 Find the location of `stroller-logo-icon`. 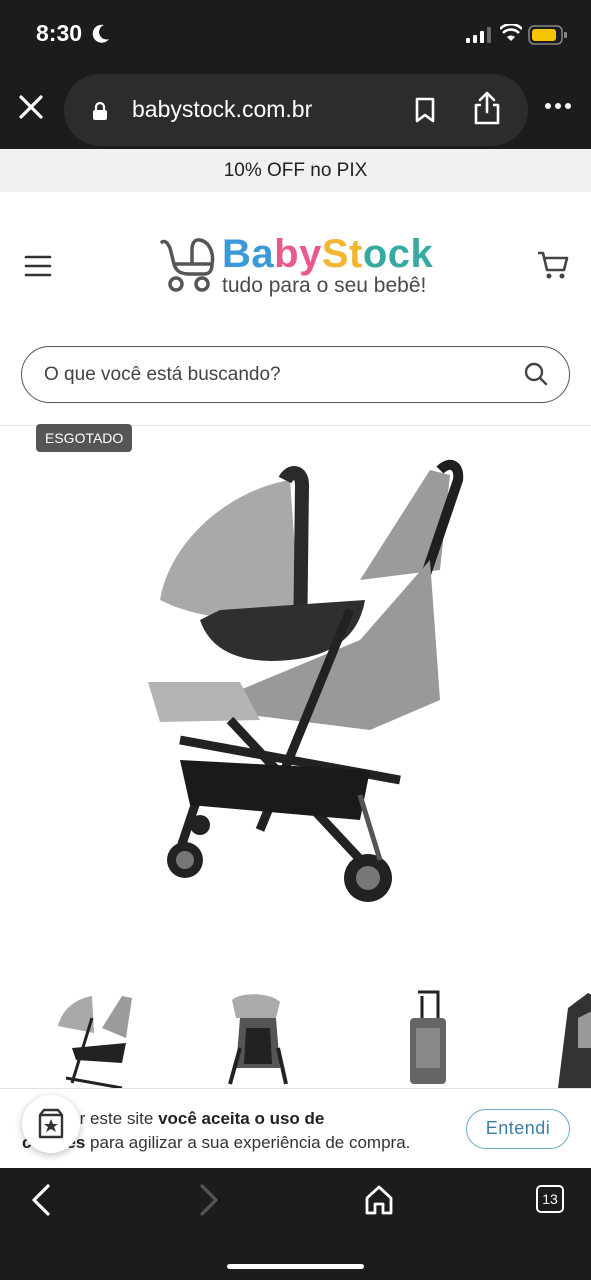

stroller-logo-icon is located at coordinates (187, 265).